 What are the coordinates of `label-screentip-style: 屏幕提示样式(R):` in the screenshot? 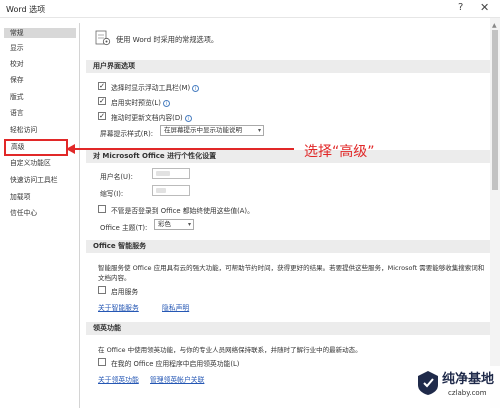 It's located at (127, 134).